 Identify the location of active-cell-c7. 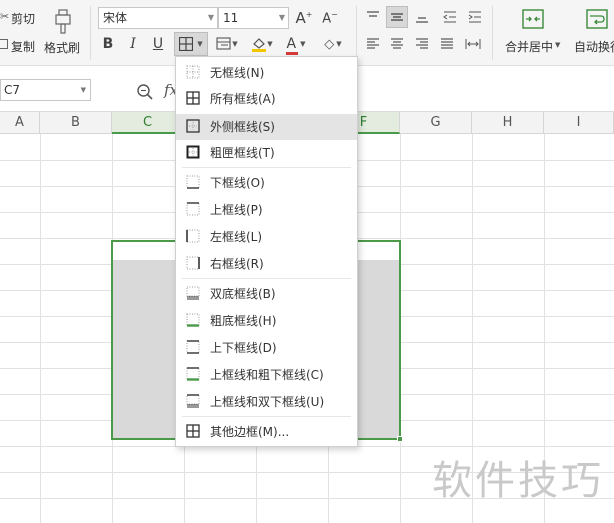
(148, 251).